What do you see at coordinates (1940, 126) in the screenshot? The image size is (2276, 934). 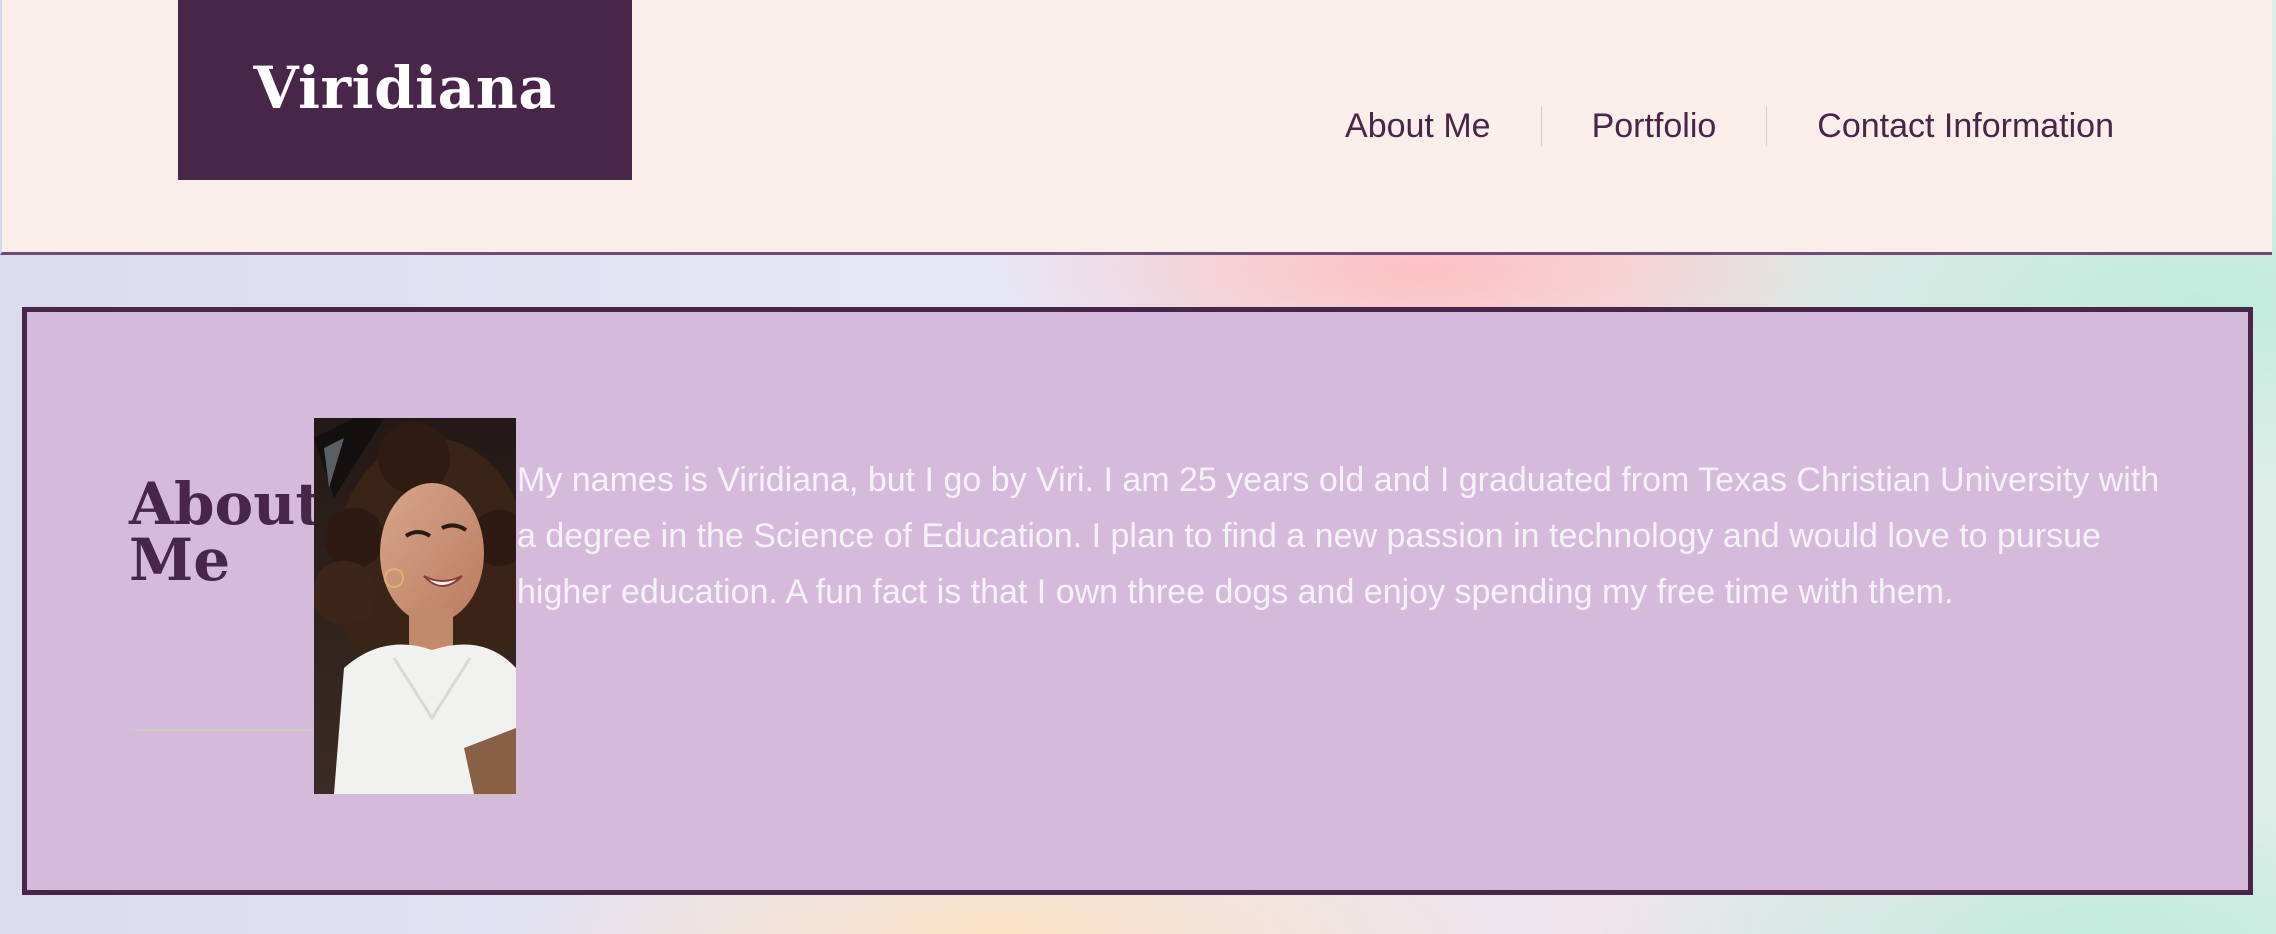 I see `nav-link-contact-information: Contact Information` at bounding box center [1940, 126].